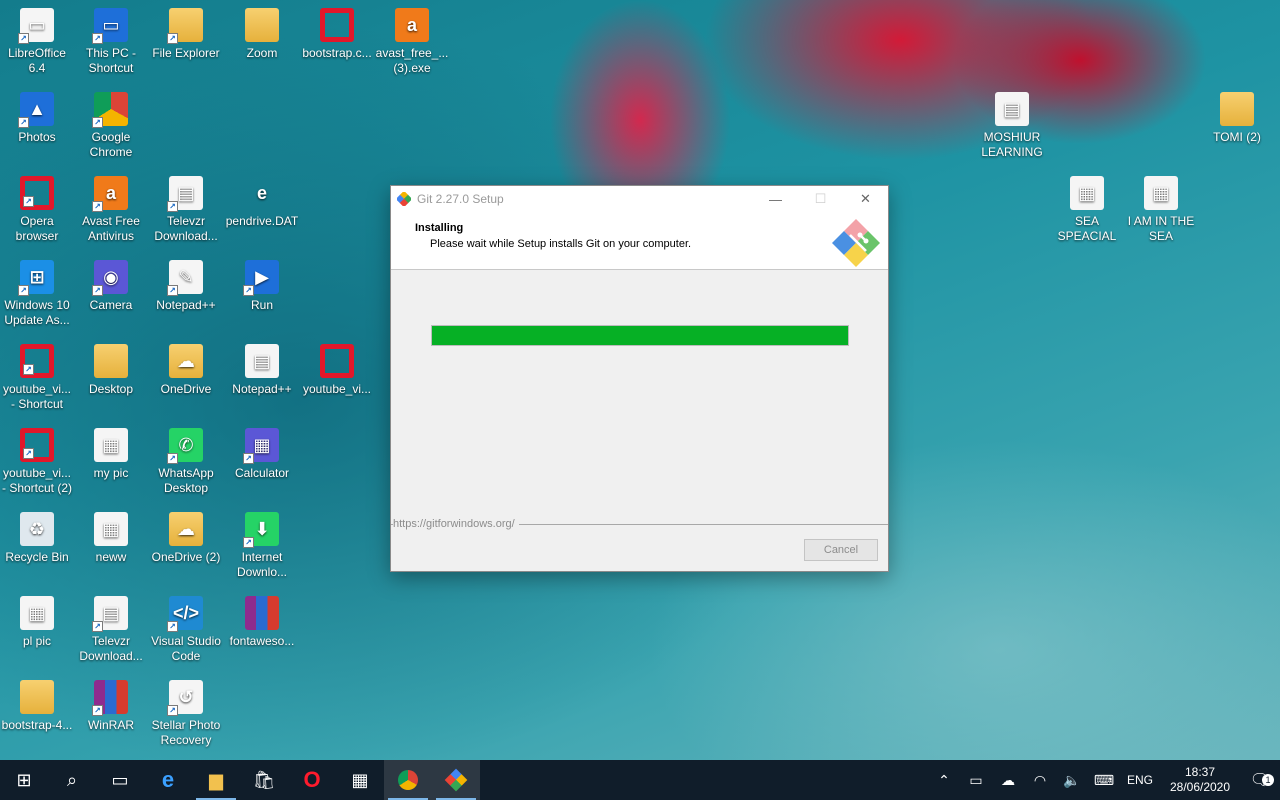 The width and height of the screenshot is (1280, 800). I want to click on task-view-icon: ▭, so click(120, 779).